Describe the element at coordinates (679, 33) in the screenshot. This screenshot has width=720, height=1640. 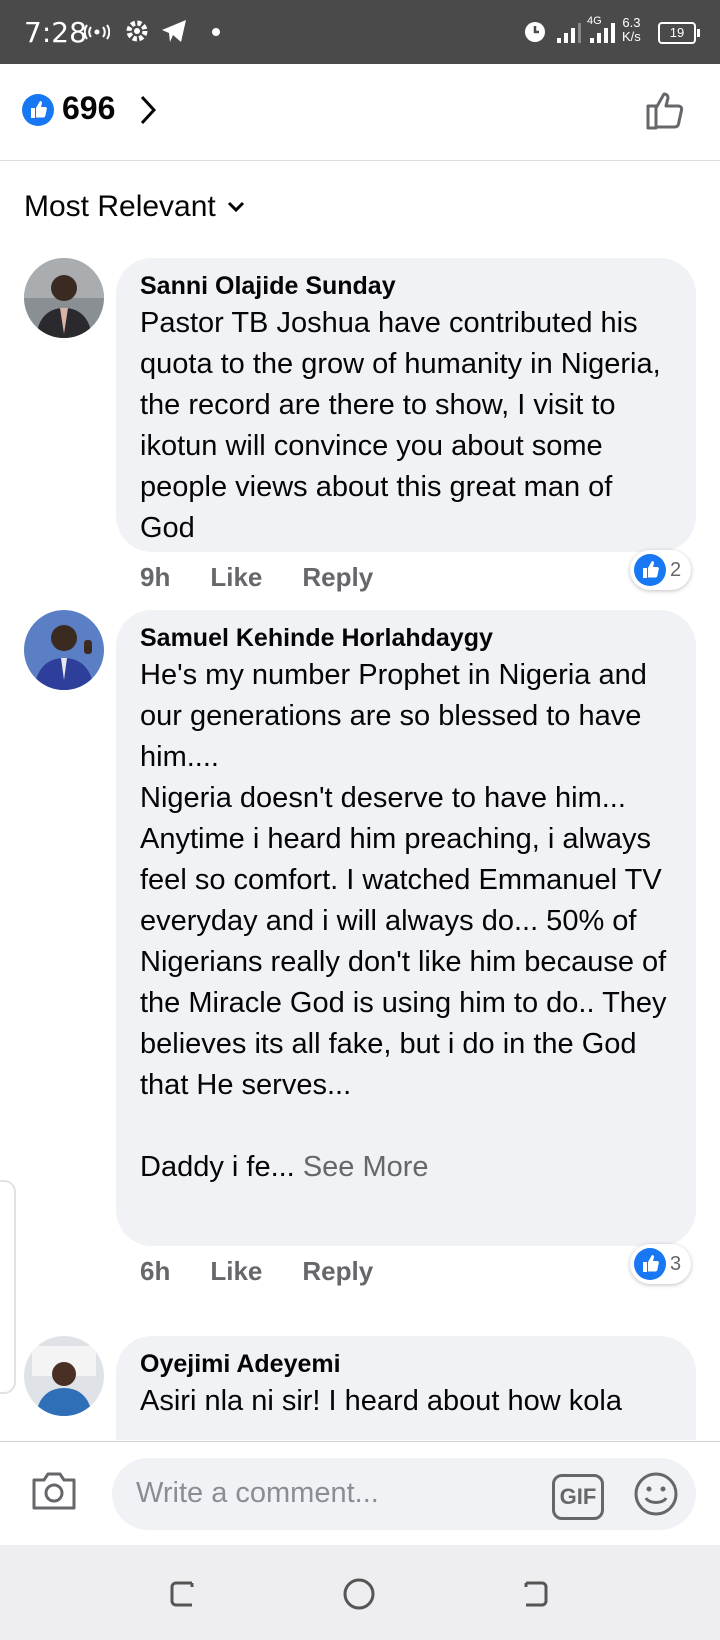
I see `battery-indicator: 19` at that location.